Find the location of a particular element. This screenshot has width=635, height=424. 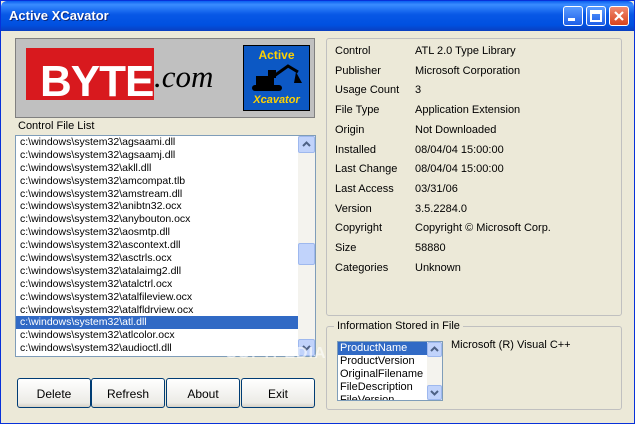

property-label: Origin is located at coordinates (350, 129).